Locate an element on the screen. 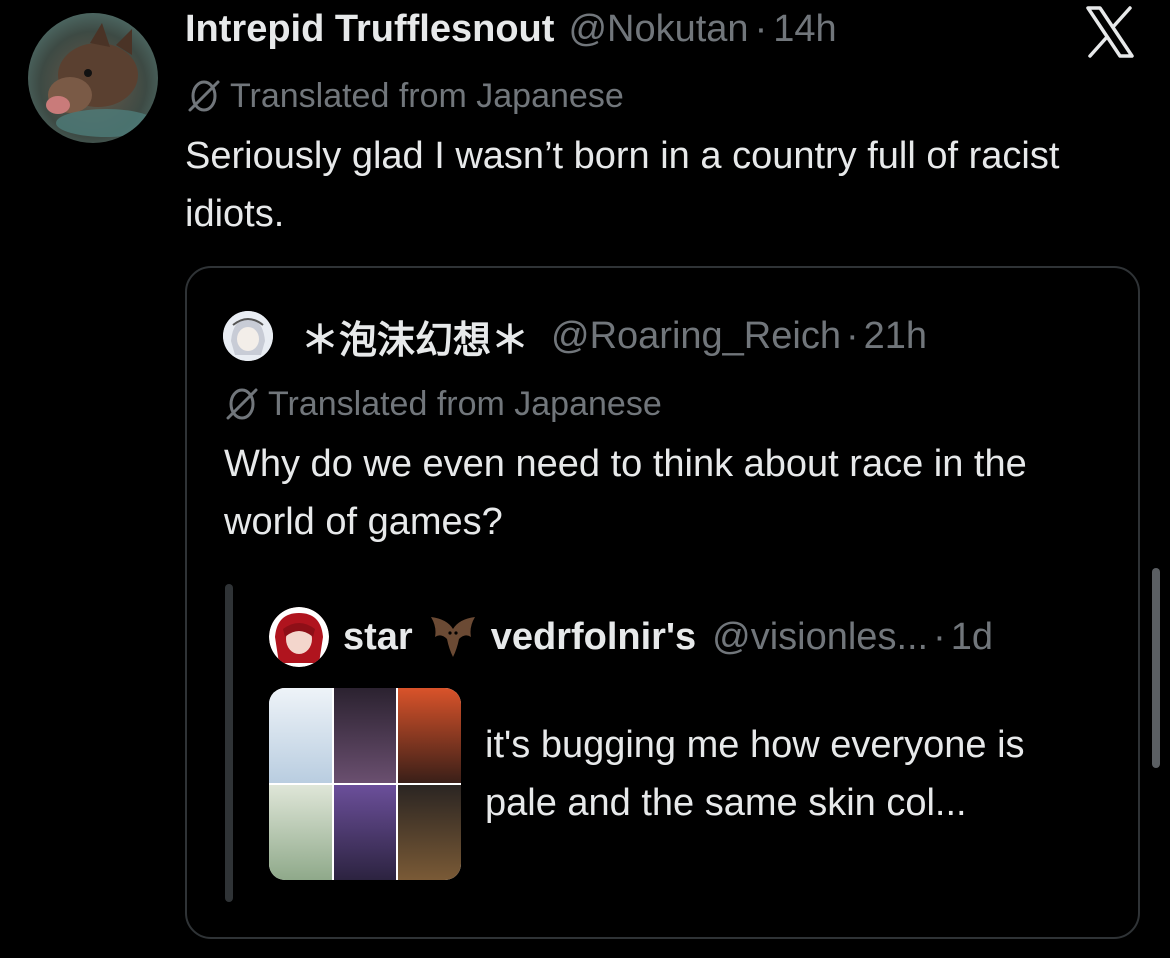 This screenshot has width=1170, height=958. tweet-time: 14h is located at coordinates (804, 29).